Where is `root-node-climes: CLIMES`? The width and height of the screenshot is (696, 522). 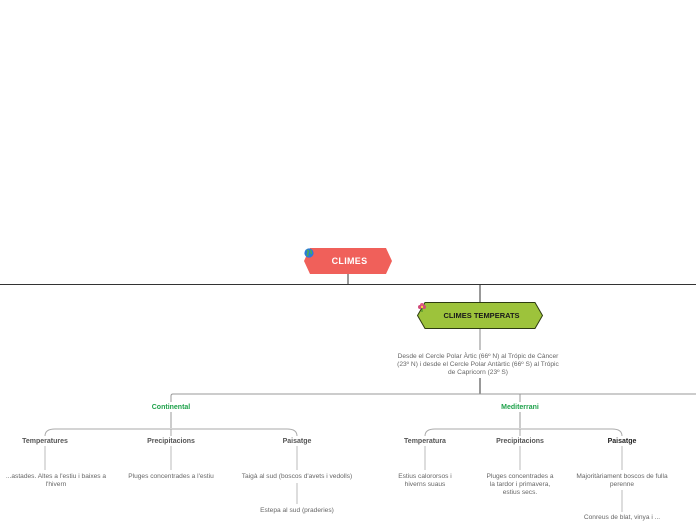
root-node-climes: CLIMES is located at coordinates (348, 261).